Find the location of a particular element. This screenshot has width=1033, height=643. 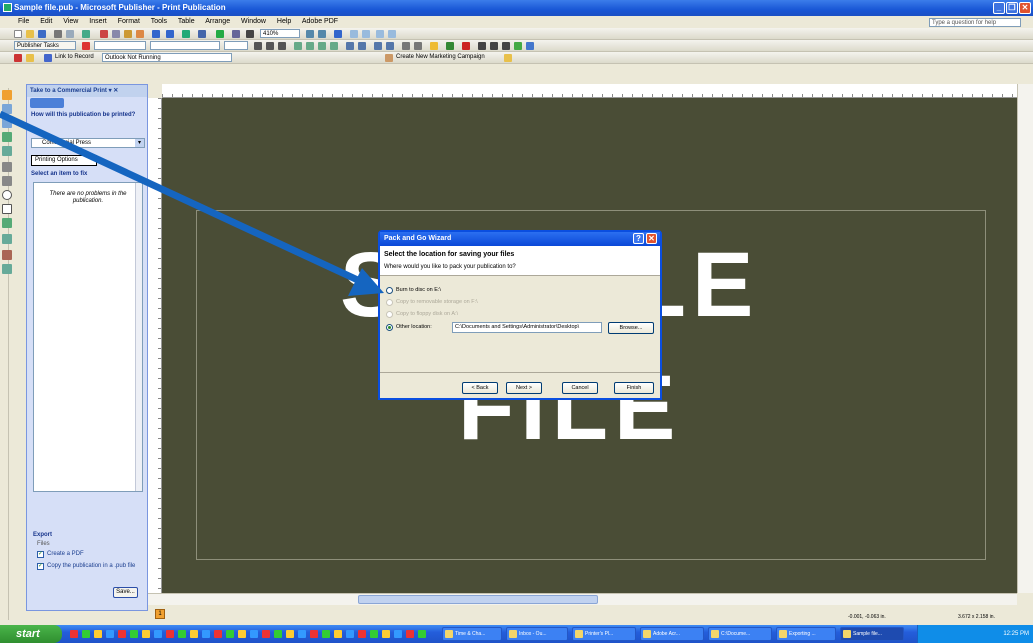

vertical-scrollbar is located at coordinates (1025, 338).